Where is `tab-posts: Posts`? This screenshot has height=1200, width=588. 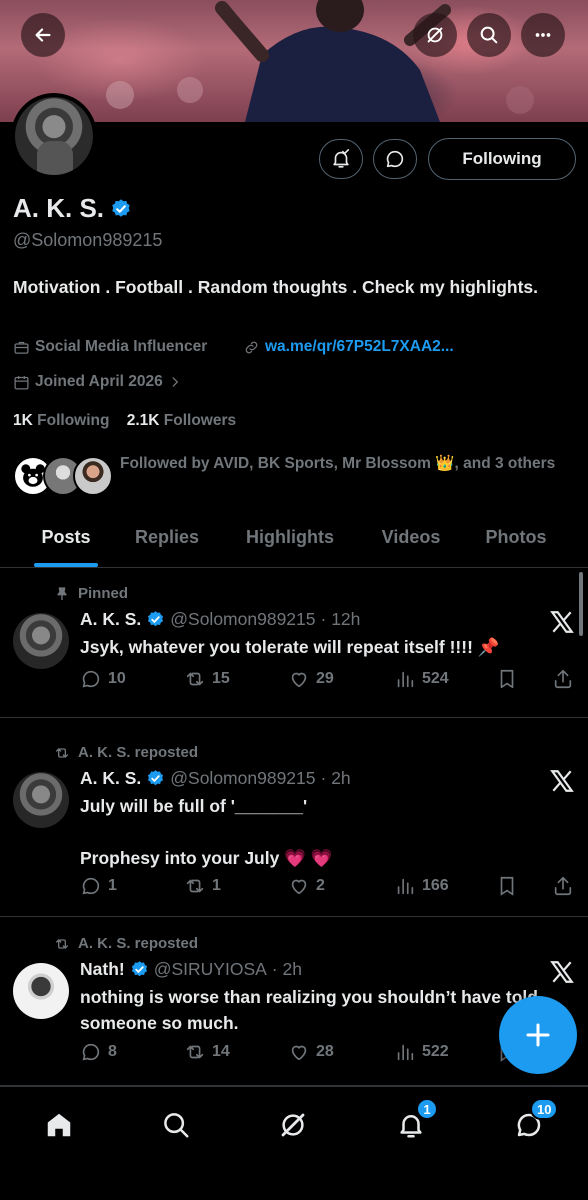 tab-posts: Posts is located at coordinates (66, 542).